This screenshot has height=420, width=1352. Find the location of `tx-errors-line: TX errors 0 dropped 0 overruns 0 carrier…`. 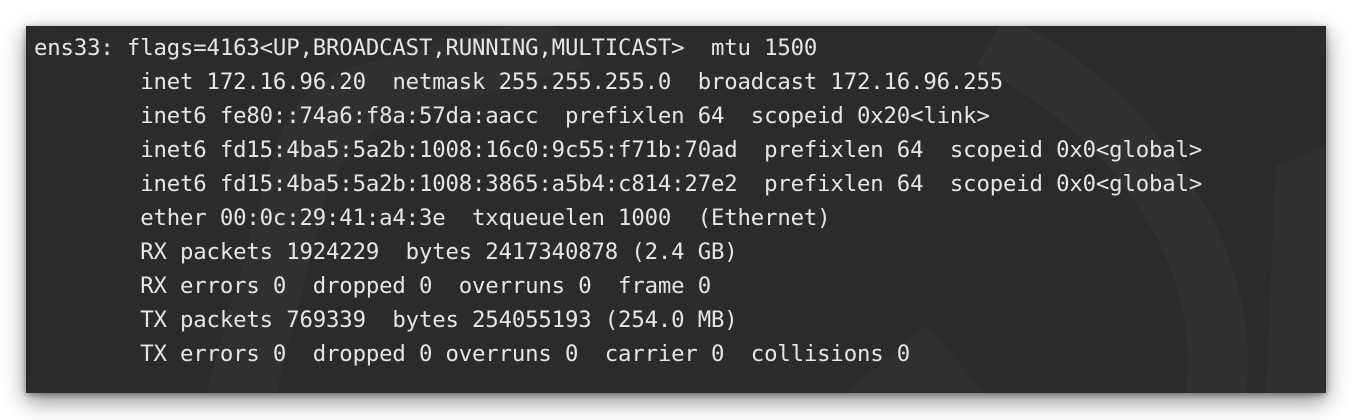

tx-errors-line: TX errors 0 dropped 0 overruns 0 carrier… is located at coordinates (472, 354).